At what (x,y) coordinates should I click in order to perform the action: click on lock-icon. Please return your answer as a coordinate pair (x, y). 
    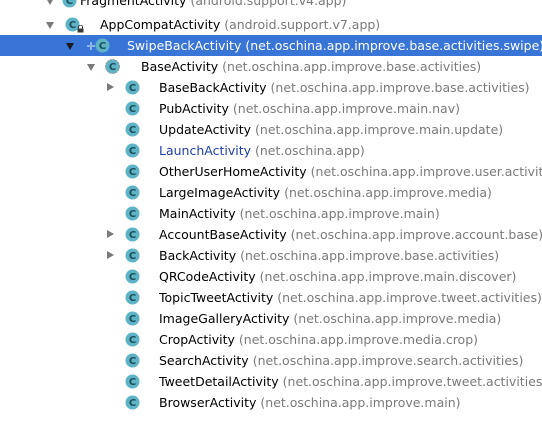
    Looking at the image, I should click on (80, 29).